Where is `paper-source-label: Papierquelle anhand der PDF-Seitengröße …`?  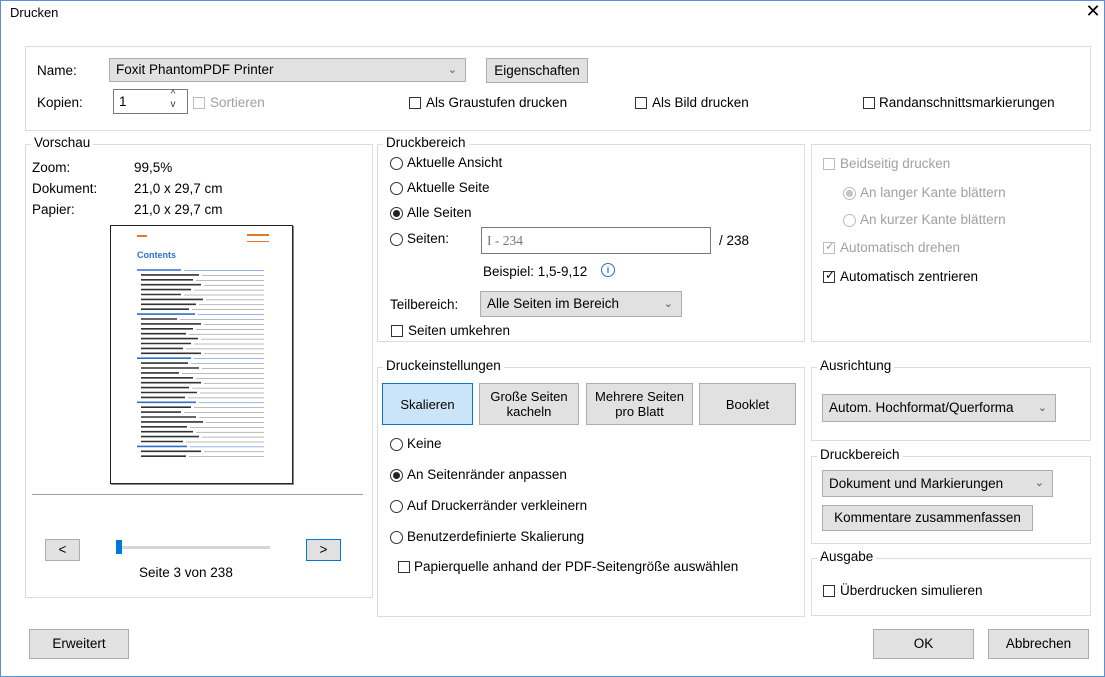
paper-source-label: Papierquelle anhand der PDF-Seitengröße … is located at coordinates (576, 566).